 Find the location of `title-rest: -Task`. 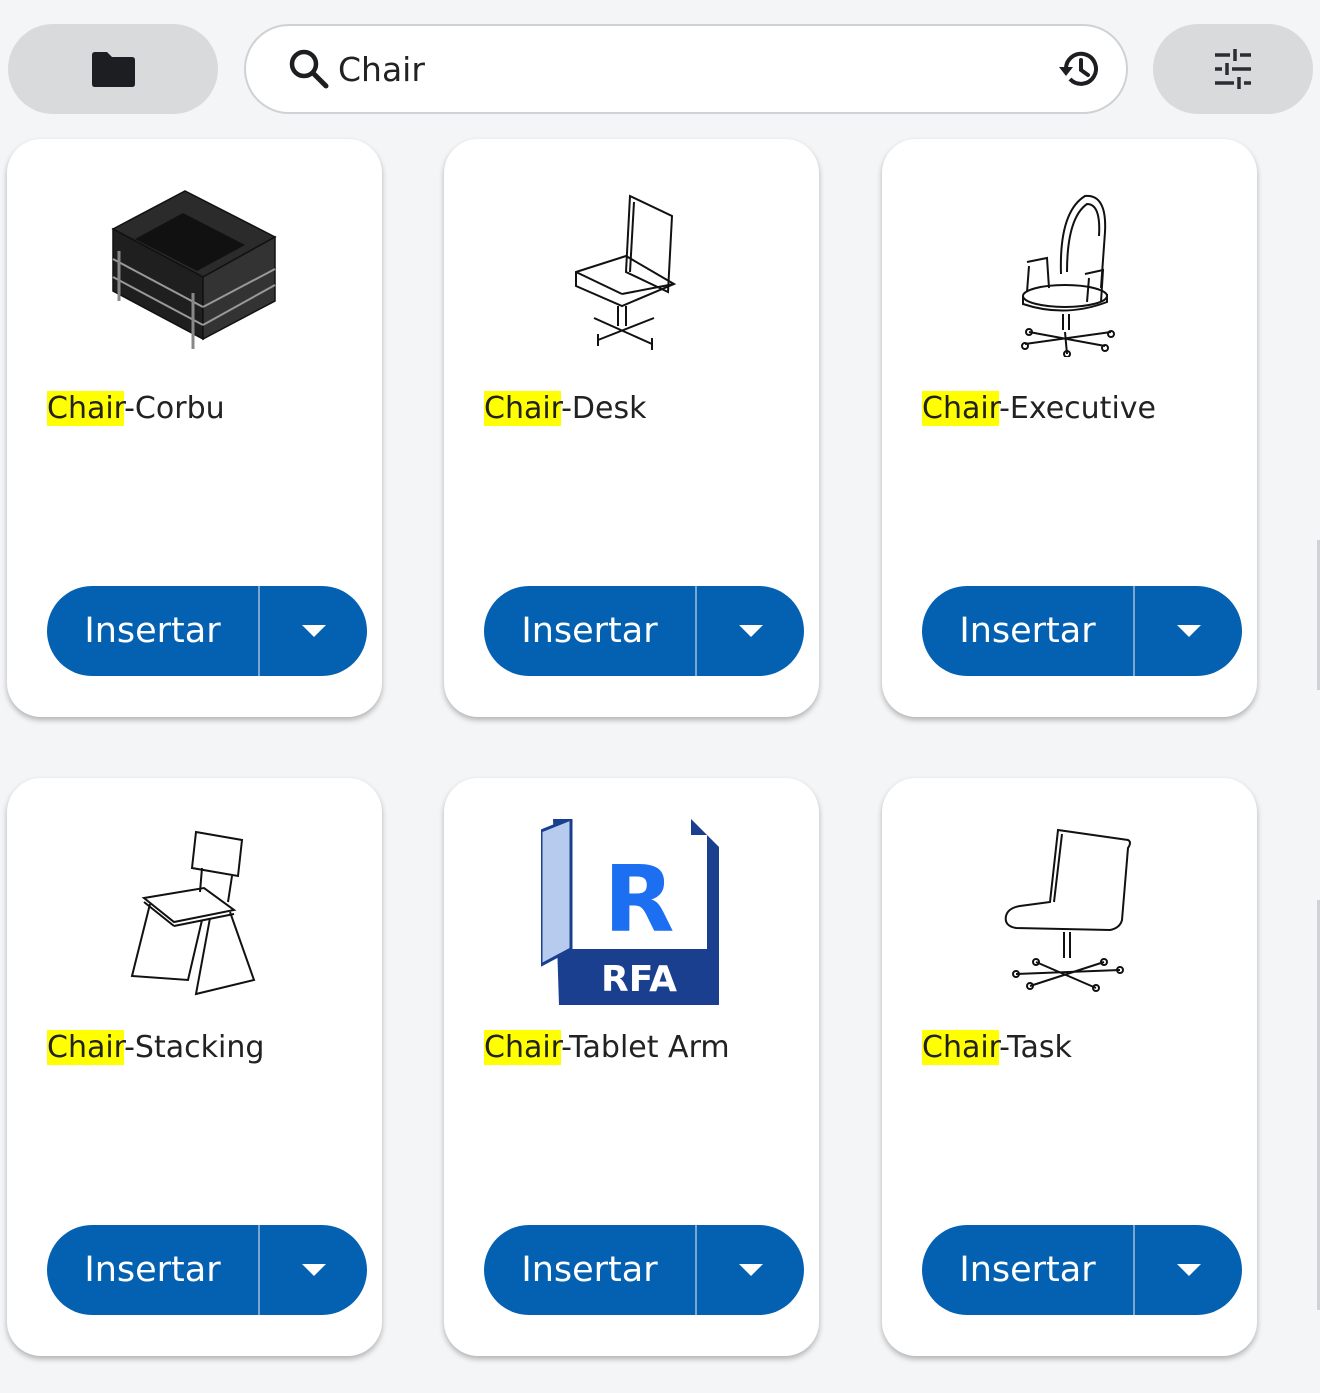

title-rest: -Task is located at coordinates (1035, 1047).